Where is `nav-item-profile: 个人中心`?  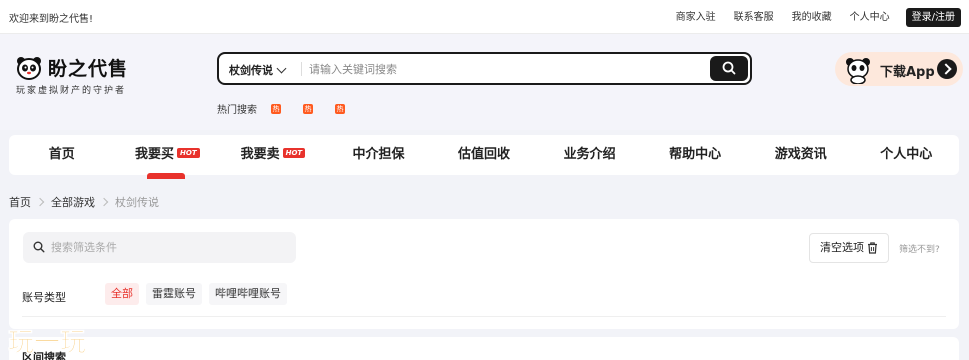
nav-item-profile: 个人中心 is located at coordinates (907, 155).